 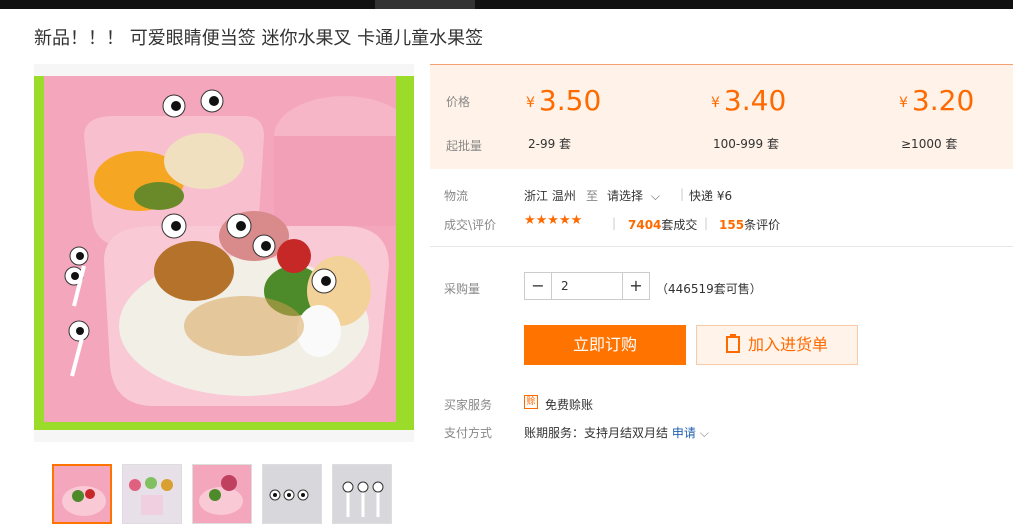 I want to click on add-to-cart-label: 加入进货单, so click(x=787, y=344).